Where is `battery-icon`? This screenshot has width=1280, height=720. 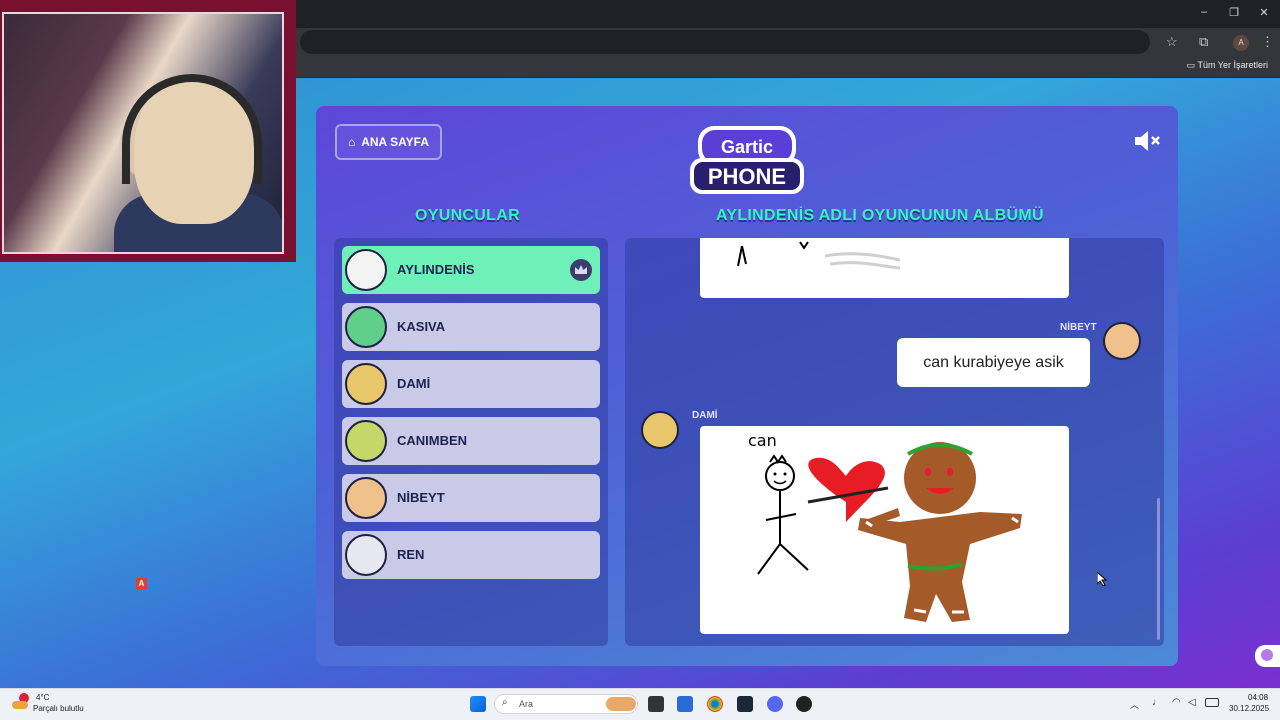 battery-icon is located at coordinates (1212, 702).